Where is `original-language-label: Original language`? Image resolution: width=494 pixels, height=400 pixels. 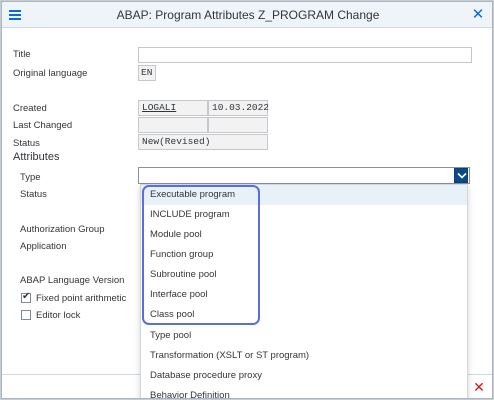
original-language-label: Original language is located at coordinates (50, 73).